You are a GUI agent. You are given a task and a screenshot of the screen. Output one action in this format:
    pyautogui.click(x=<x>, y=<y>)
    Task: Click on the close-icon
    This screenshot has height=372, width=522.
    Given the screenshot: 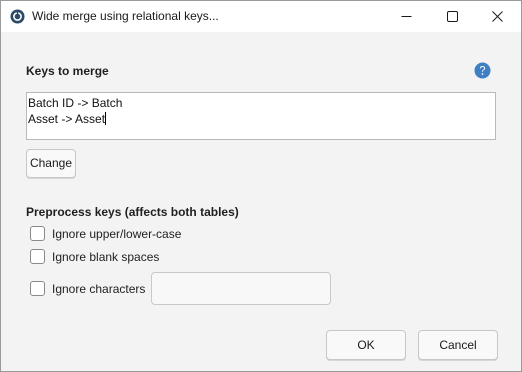 What is the action you would take?
    pyautogui.click(x=497, y=16)
    